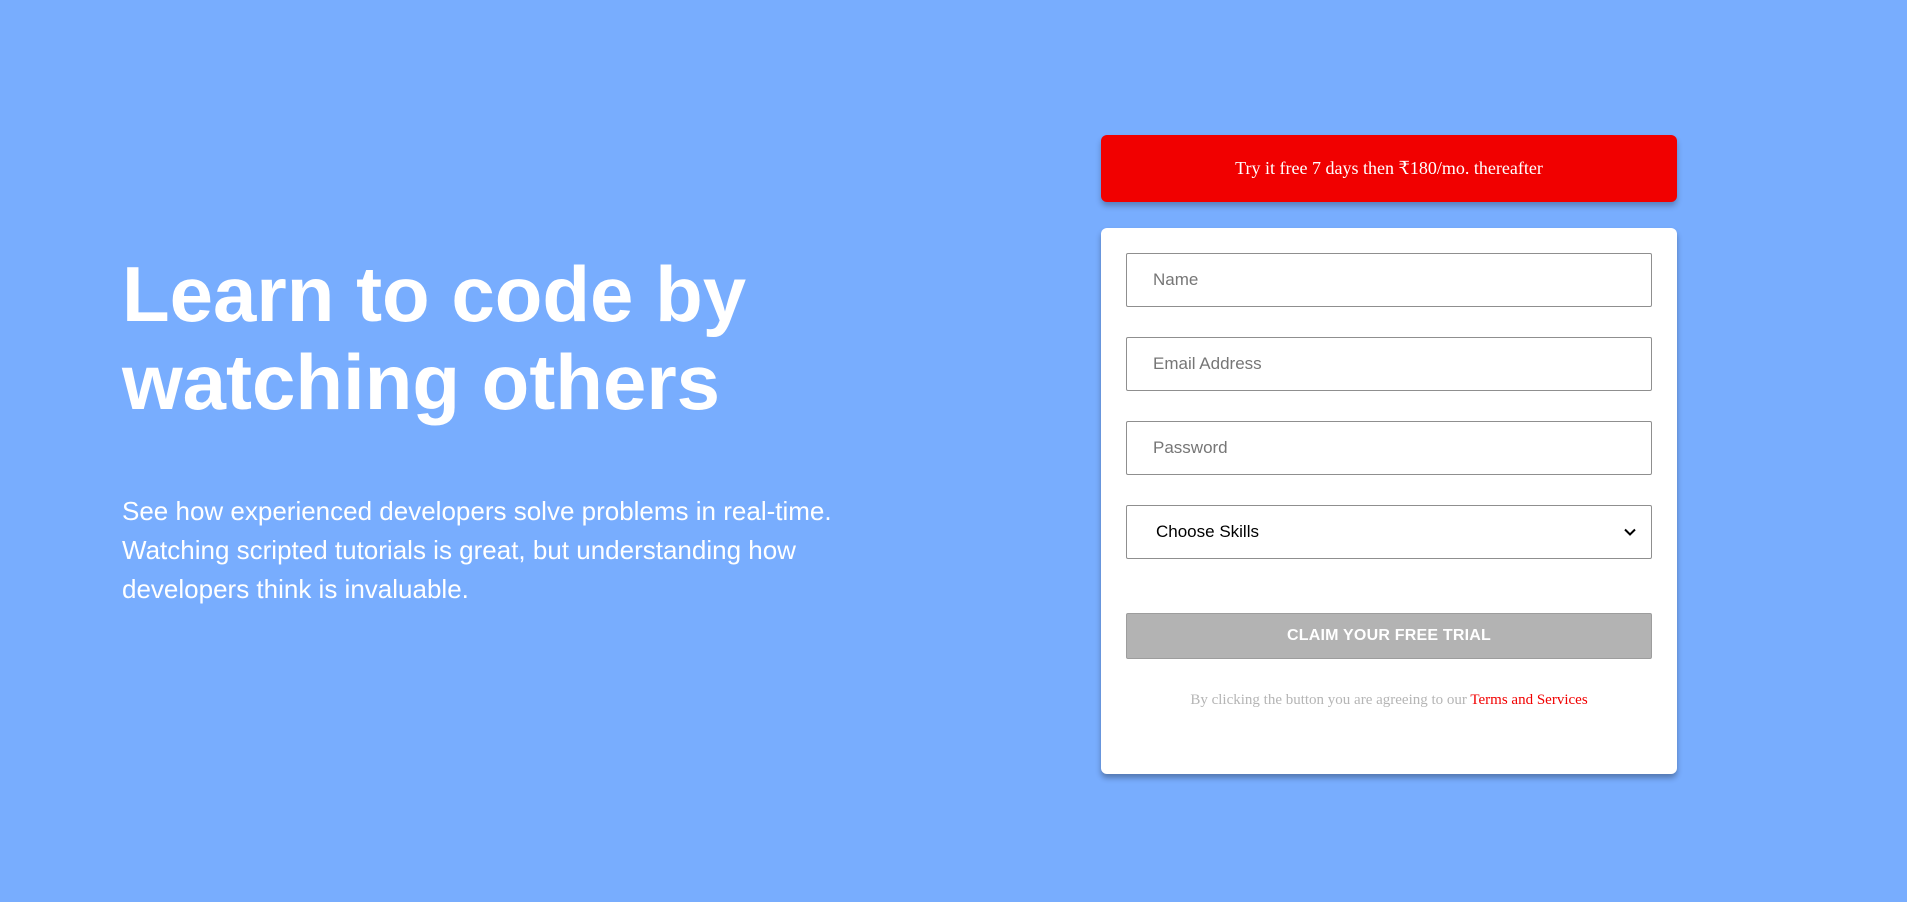 The image size is (1907, 902). What do you see at coordinates (1207, 531) in the screenshot?
I see `skills-select-value: Choose Skills` at bounding box center [1207, 531].